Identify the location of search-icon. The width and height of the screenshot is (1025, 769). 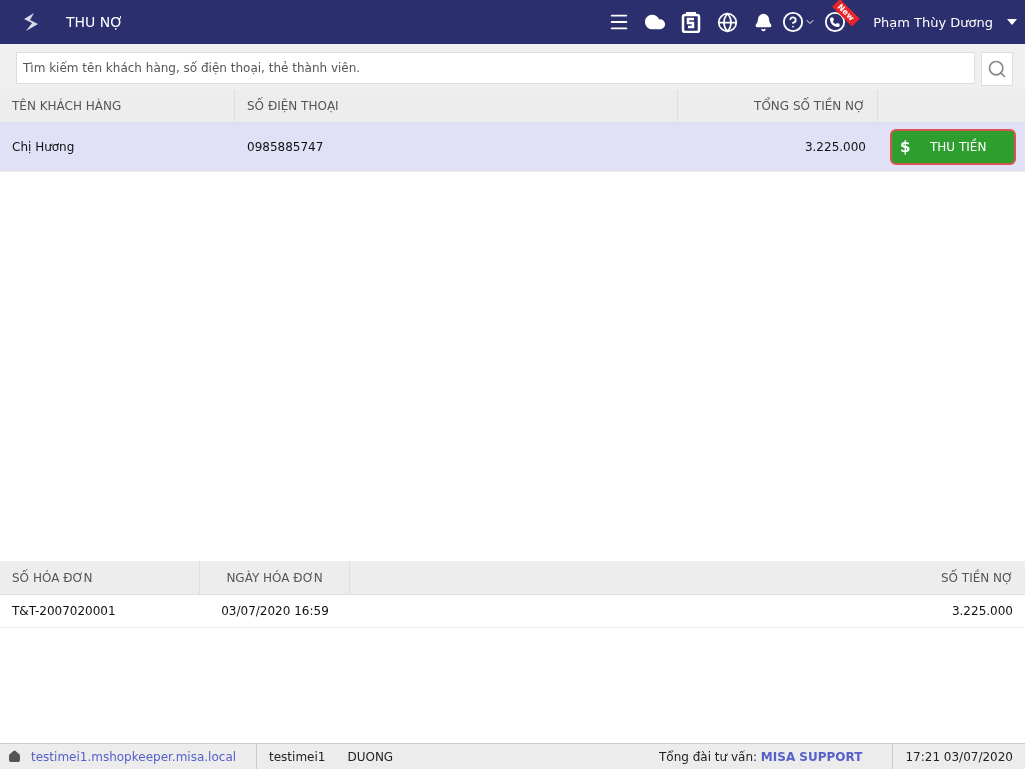
(997, 69).